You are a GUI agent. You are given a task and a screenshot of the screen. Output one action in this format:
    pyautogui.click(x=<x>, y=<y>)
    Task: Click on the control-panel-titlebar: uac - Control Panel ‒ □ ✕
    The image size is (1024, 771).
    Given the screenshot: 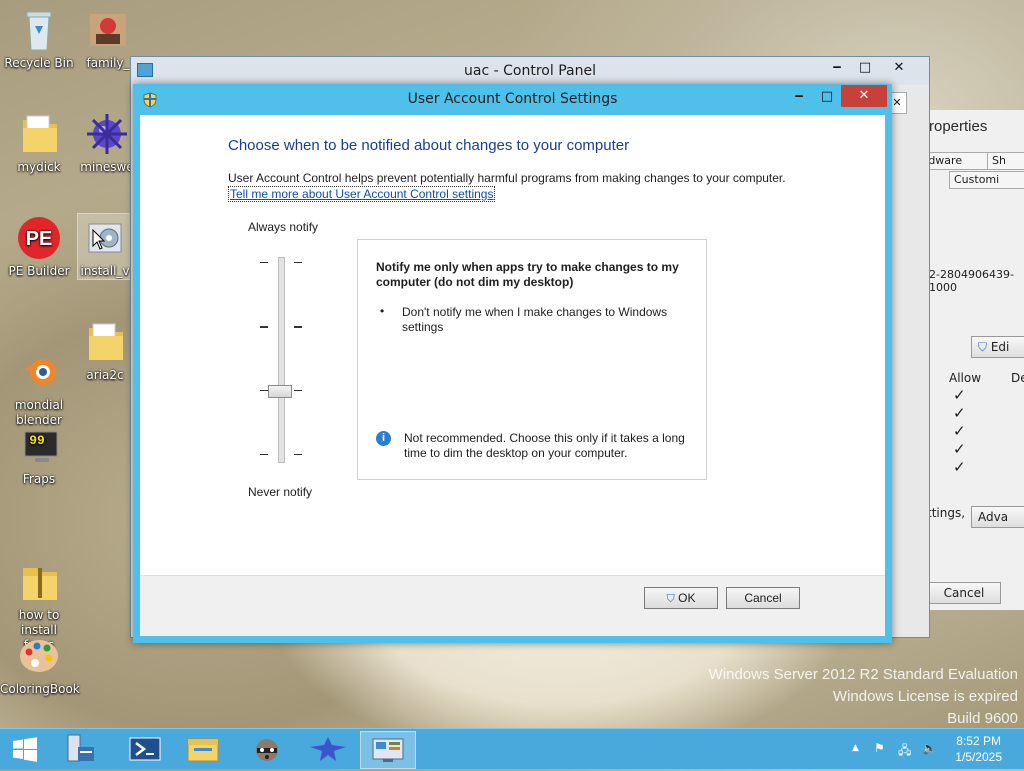 What is the action you would take?
    pyautogui.click(x=530, y=71)
    